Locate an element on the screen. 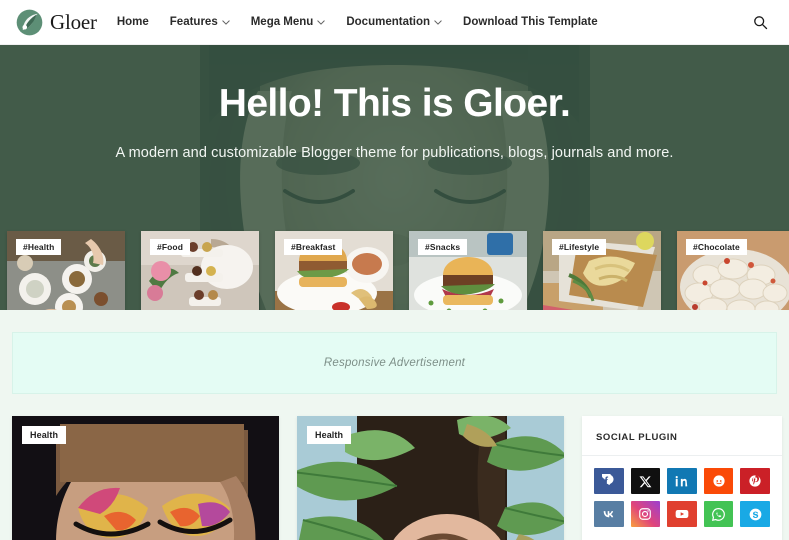 The width and height of the screenshot is (789, 540). category-card-snacks: #Snacks is located at coordinates (468, 270).